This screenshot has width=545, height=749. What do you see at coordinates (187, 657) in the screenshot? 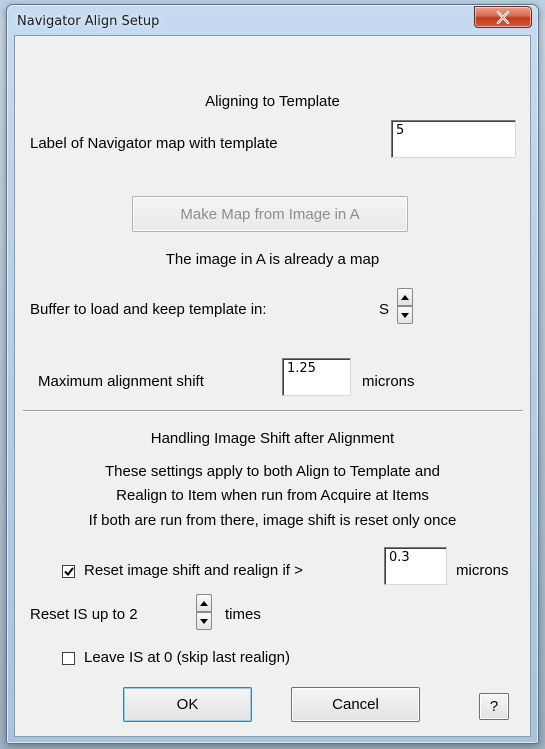
I see `leave-is-label: Leave IS at 0 (skip last realign)` at bounding box center [187, 657].